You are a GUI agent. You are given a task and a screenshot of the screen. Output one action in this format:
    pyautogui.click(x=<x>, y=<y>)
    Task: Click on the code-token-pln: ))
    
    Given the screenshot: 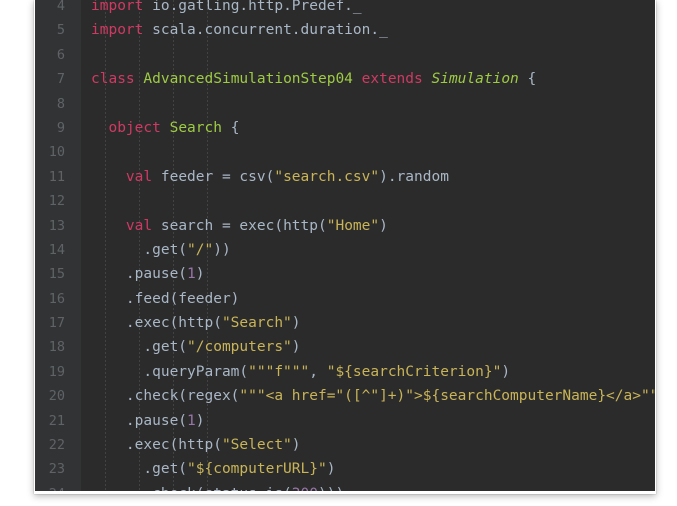 What is the action you would take?
    pyautogui.click(x=222, y=249)
    